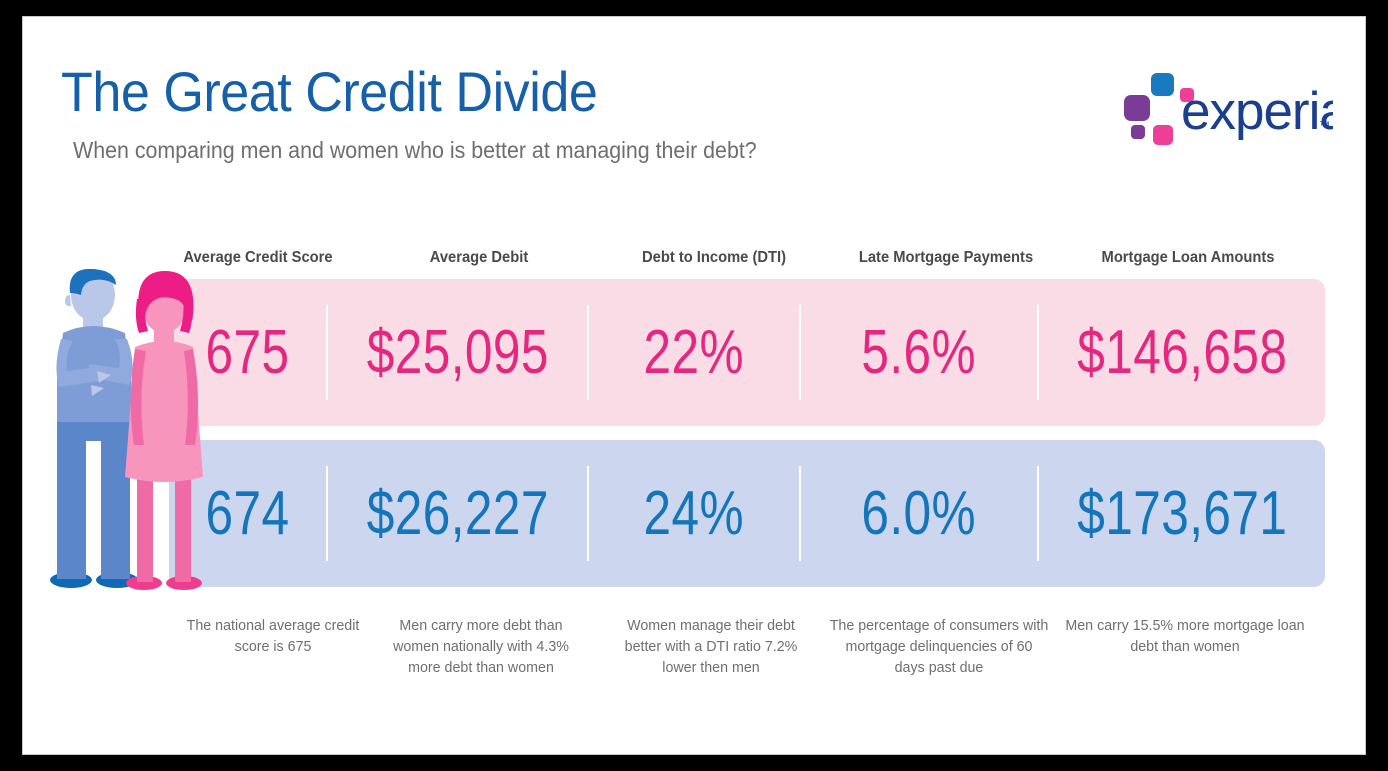 This screenshot has height=771, width=1388. Describe the element at coordinates (1162, 84) in the screenshot. I see `logo-square-blue` at that location.